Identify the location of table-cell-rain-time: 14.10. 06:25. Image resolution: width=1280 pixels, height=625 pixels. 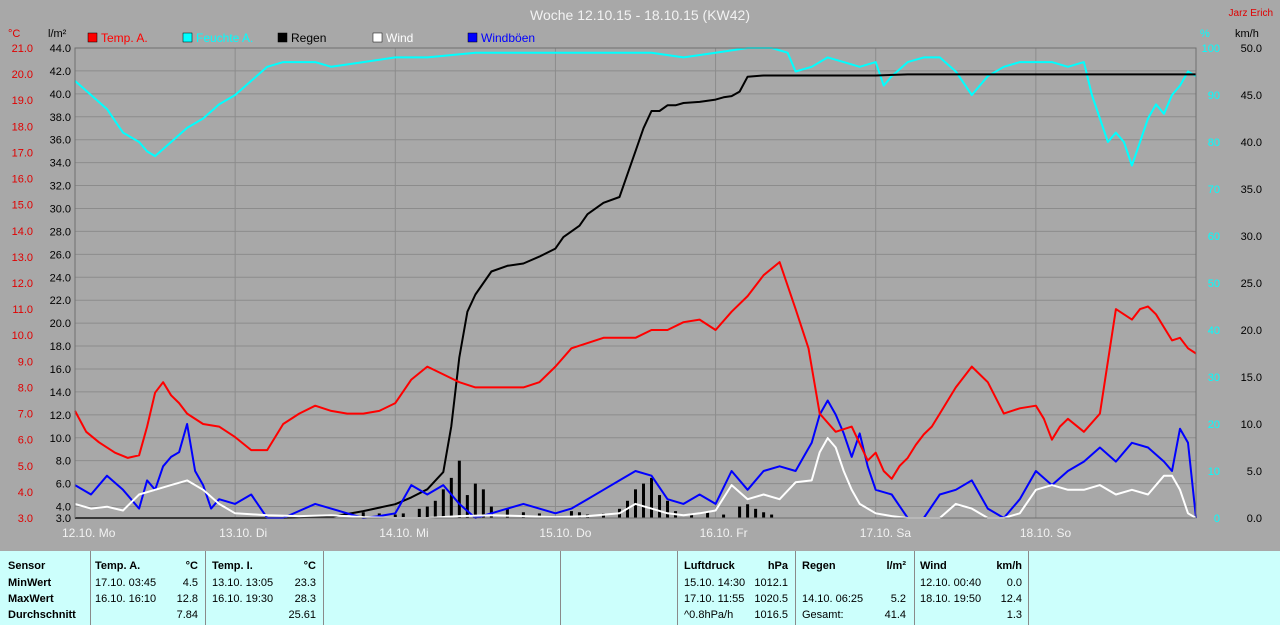
(833, 599).